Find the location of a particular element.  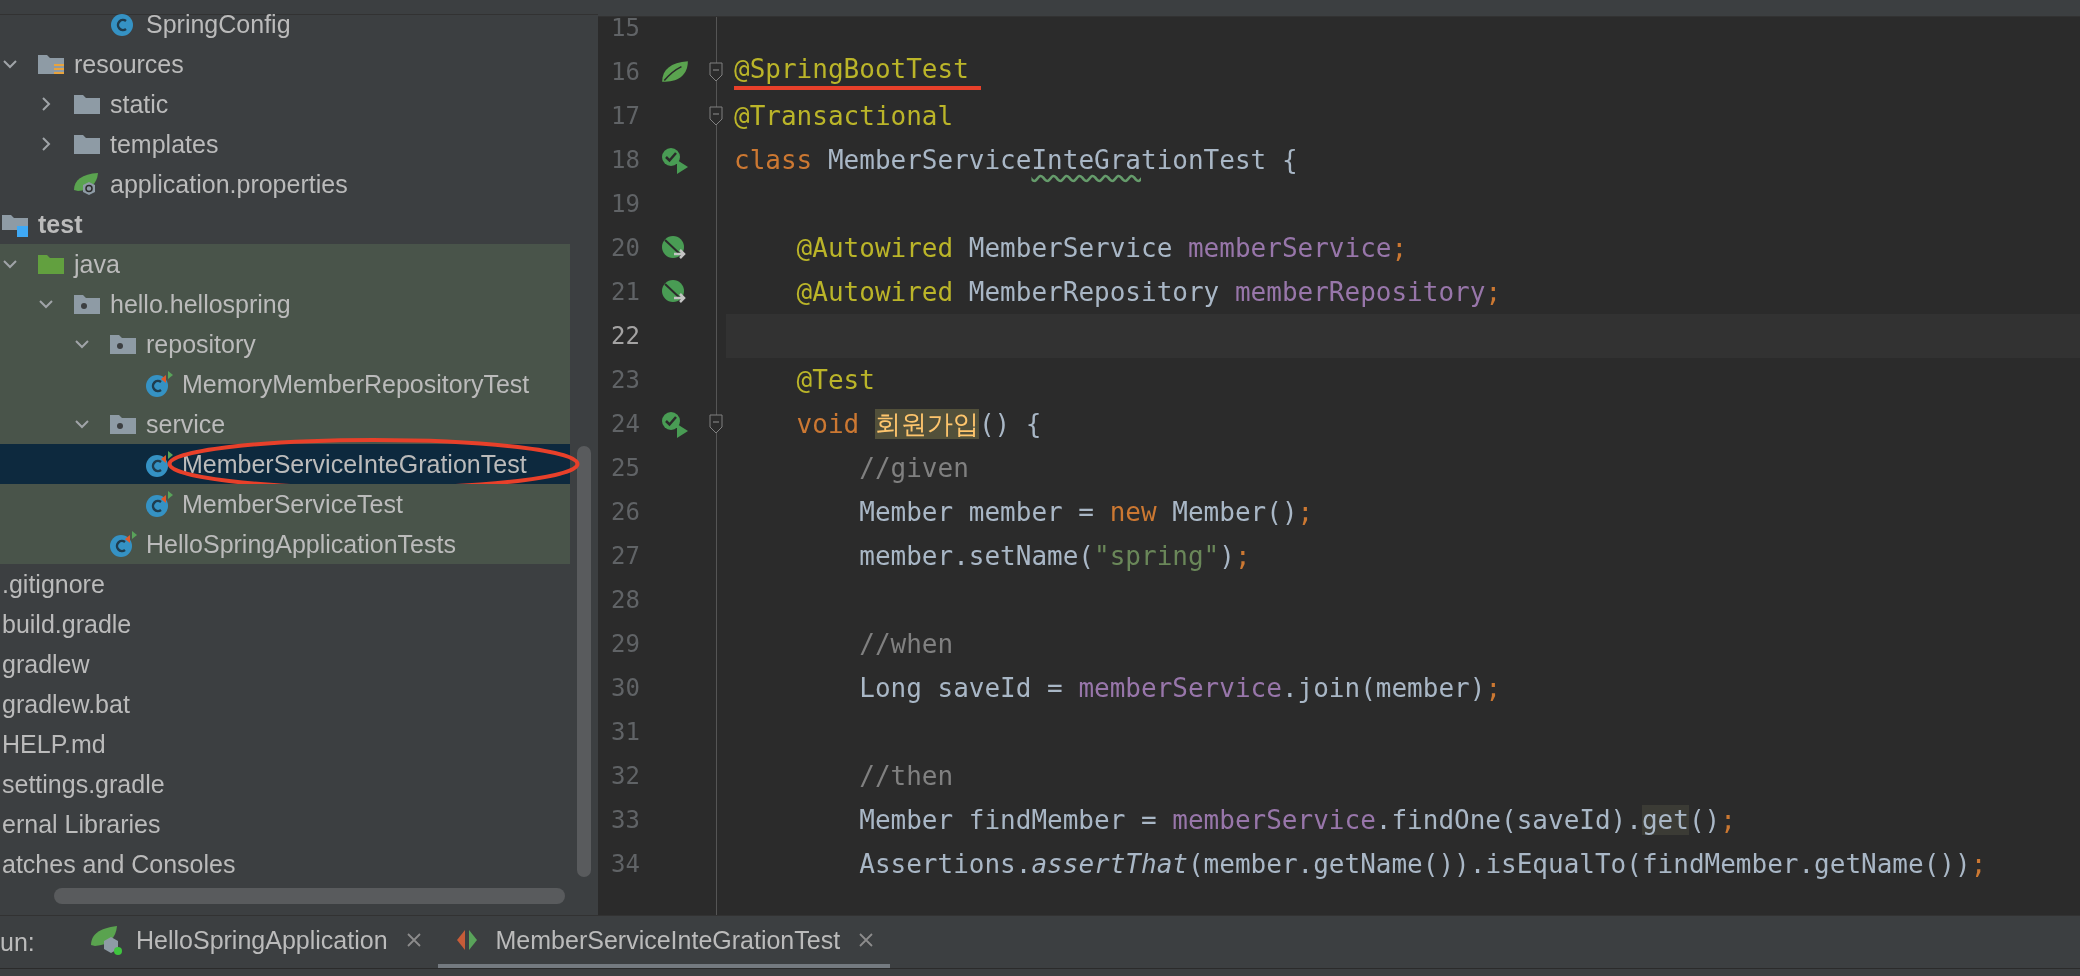

code-line: @SpringBootTest is located at coordinates (857, 72).